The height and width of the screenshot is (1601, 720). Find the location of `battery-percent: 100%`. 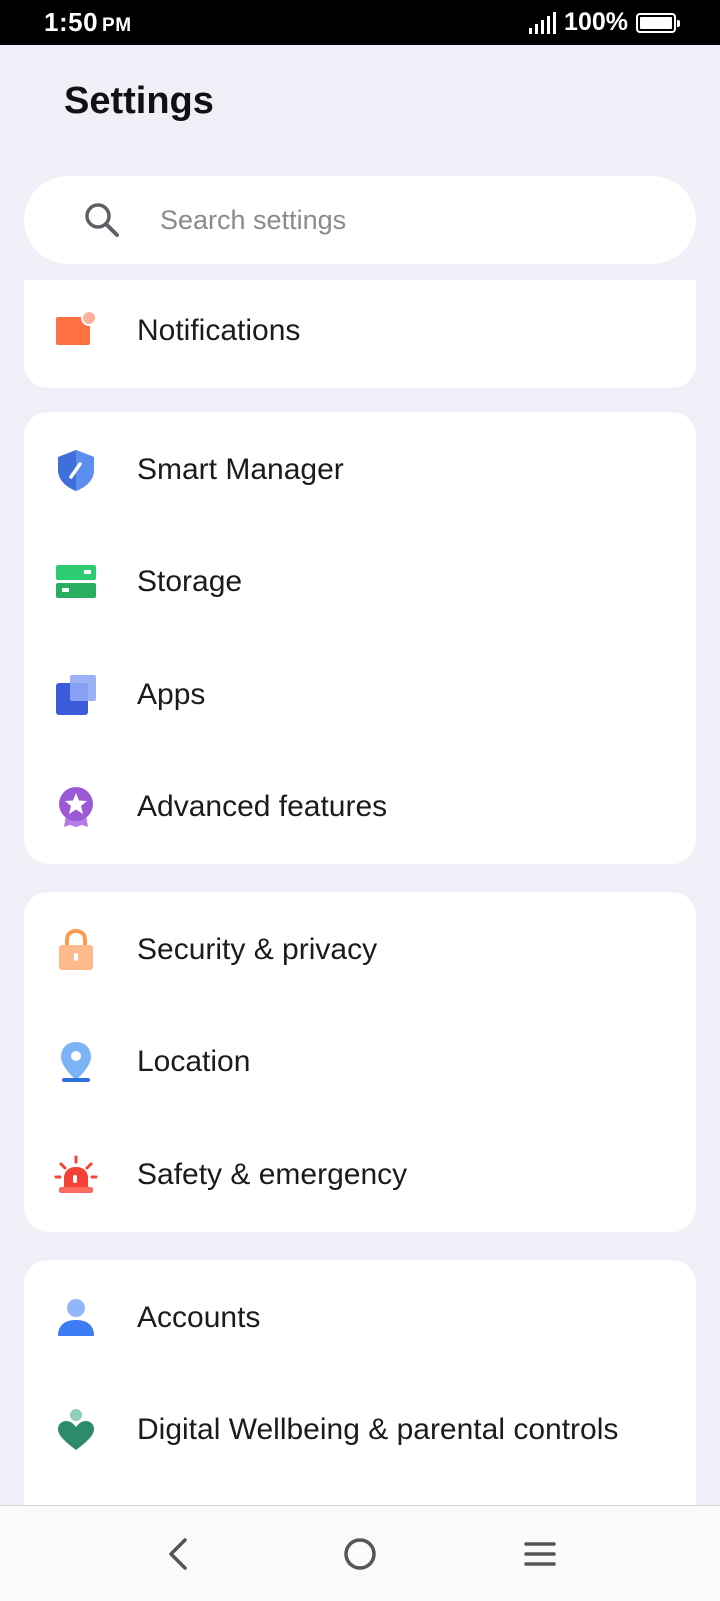

battery-percent: 100% is located at coordinates (596, 22).